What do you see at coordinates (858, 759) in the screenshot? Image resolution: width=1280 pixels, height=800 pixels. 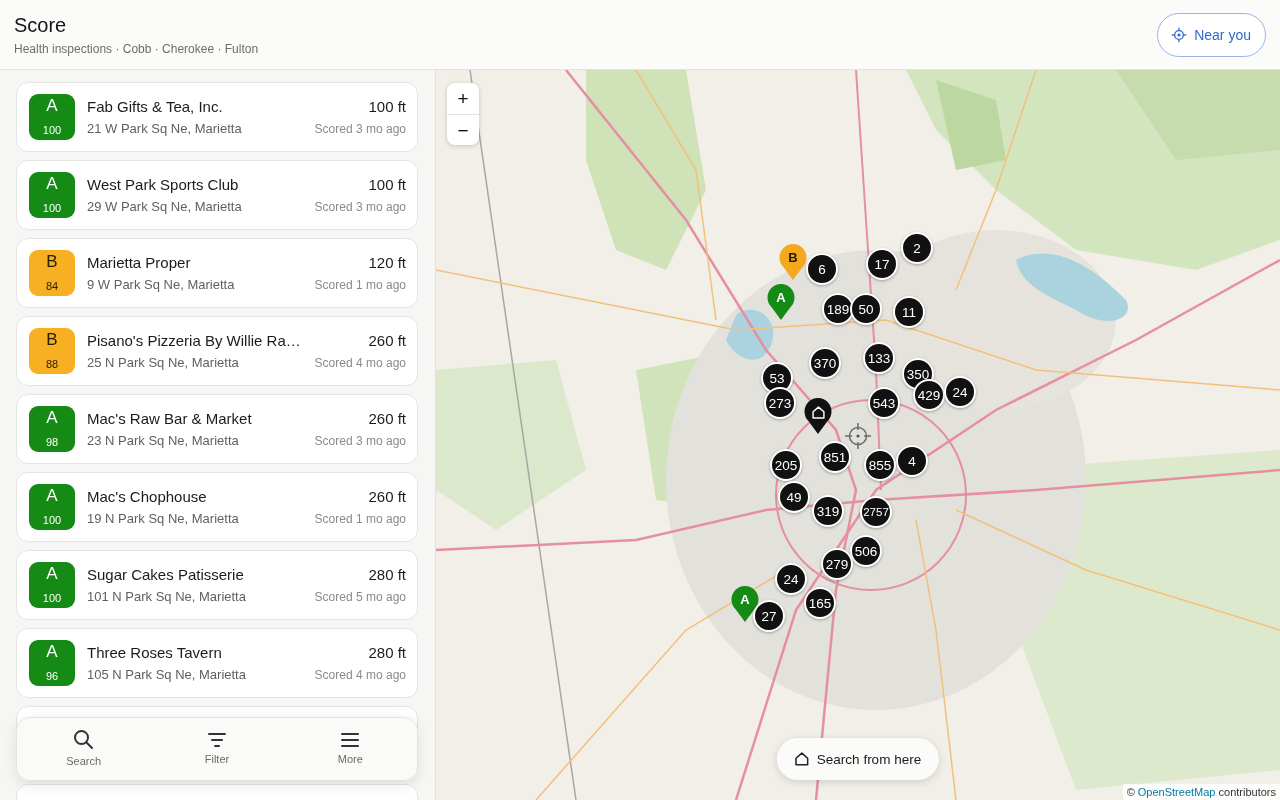 I see `search-from-here-button: Search from here` at bounding box center [858, 759].